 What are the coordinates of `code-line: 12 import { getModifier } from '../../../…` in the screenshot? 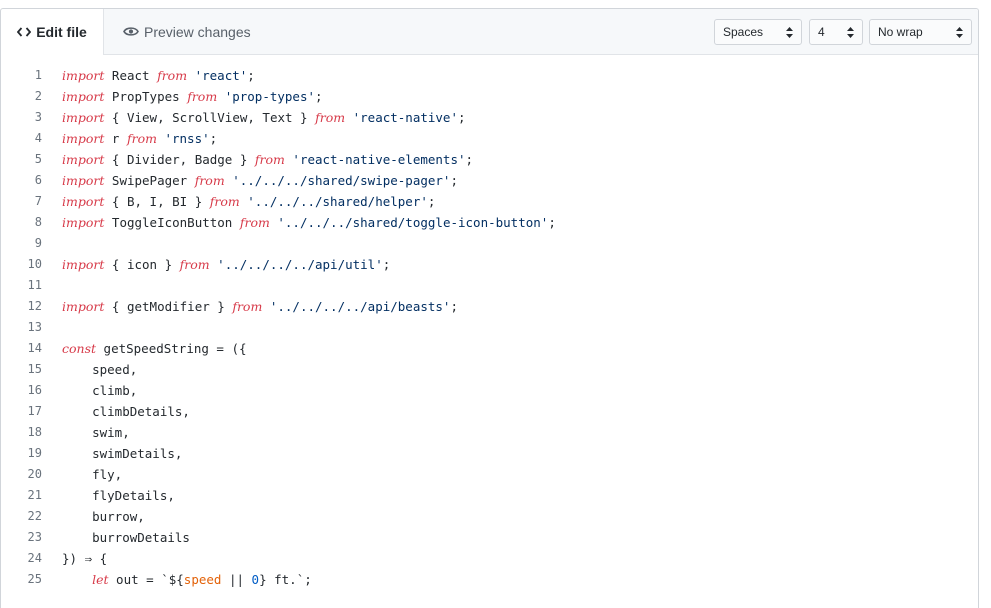 It's located at (489, 306).